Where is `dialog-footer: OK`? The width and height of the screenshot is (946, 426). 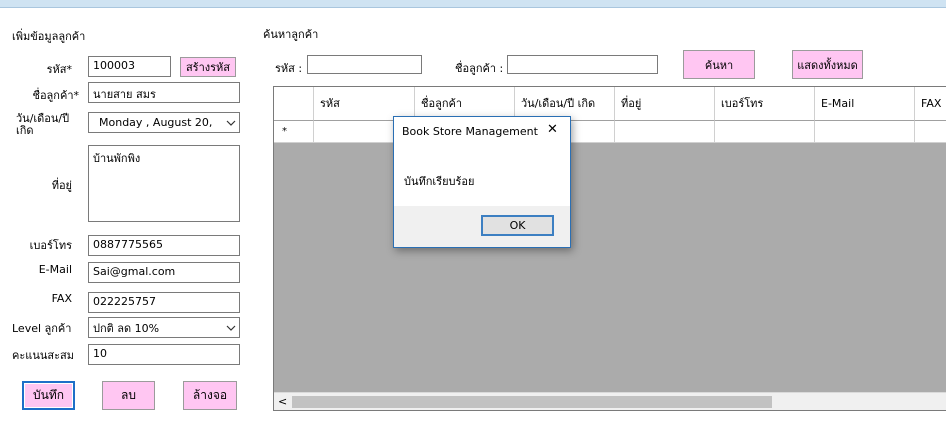 dialog-footer: OK is located at coordinates (482, 226).